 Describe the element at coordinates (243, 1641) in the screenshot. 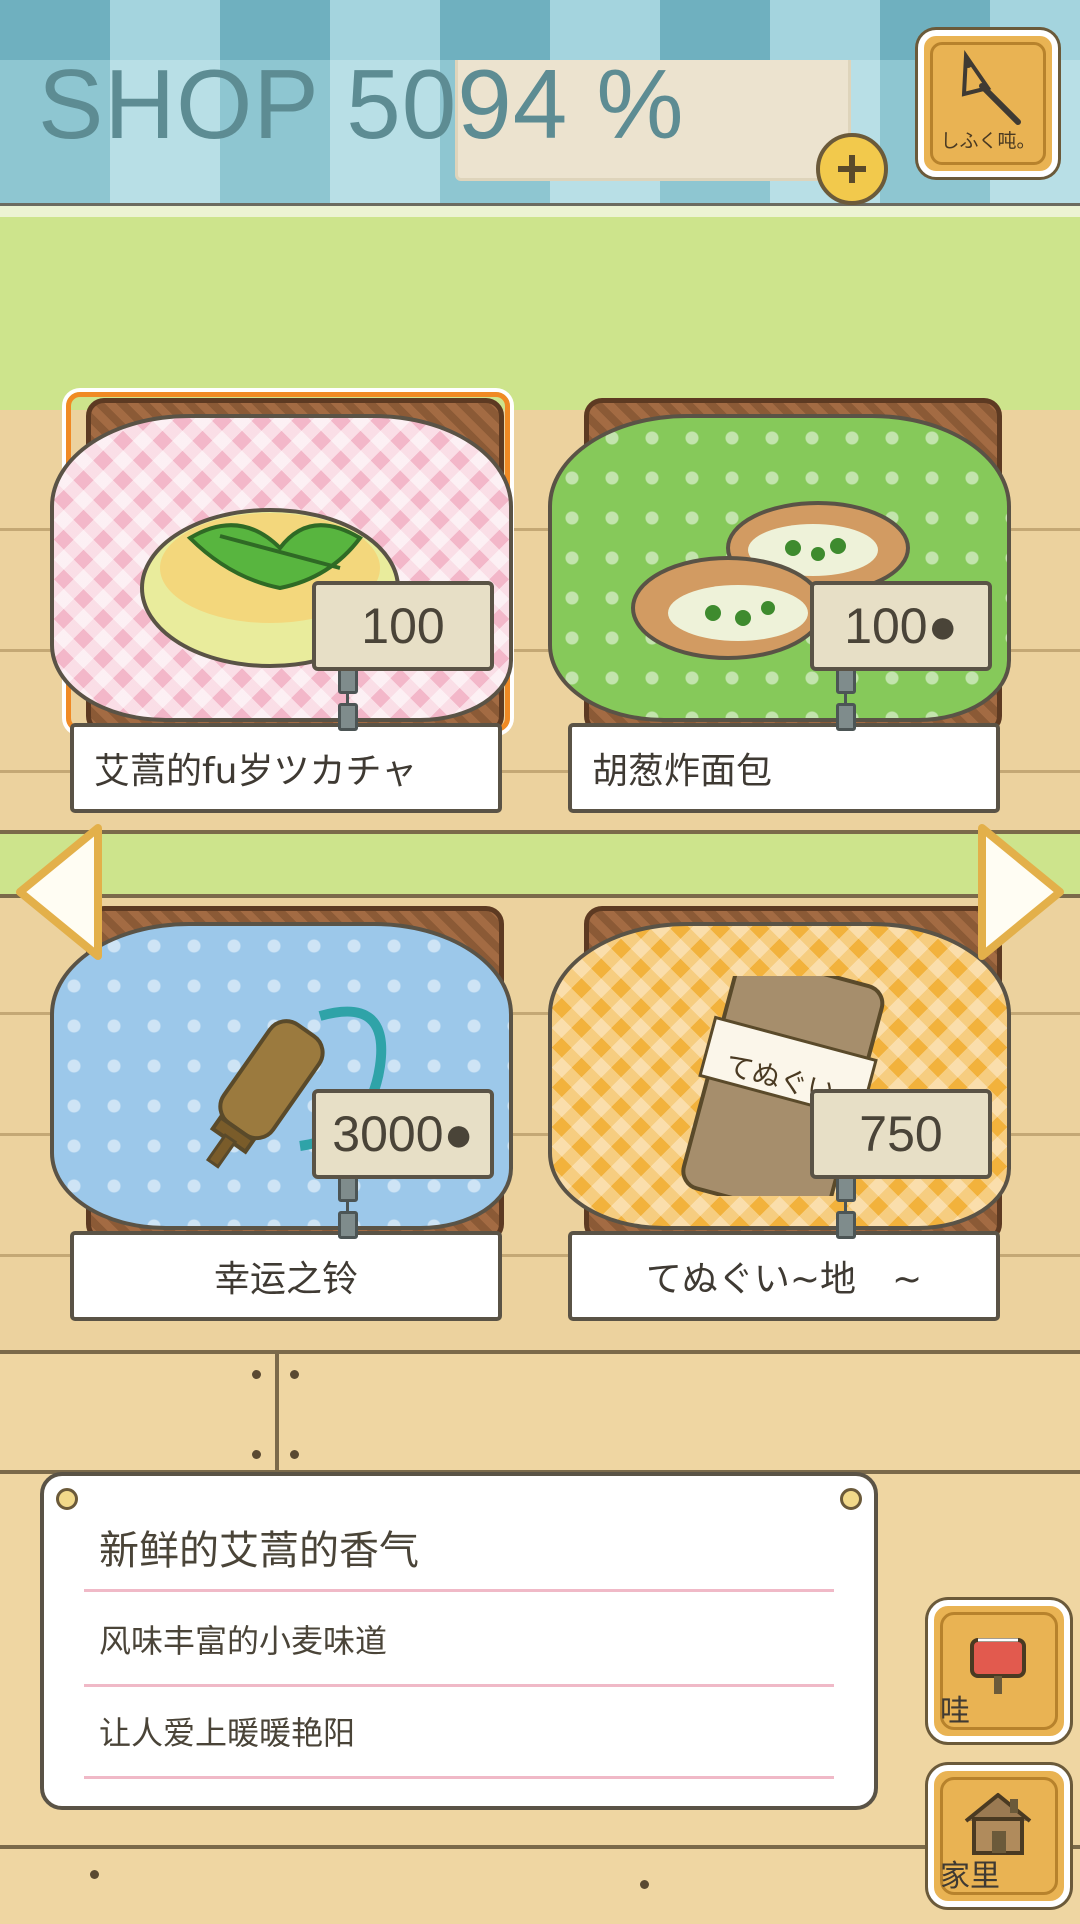

I see `description-line-1: 风味丰富的小麦味道` at that location.